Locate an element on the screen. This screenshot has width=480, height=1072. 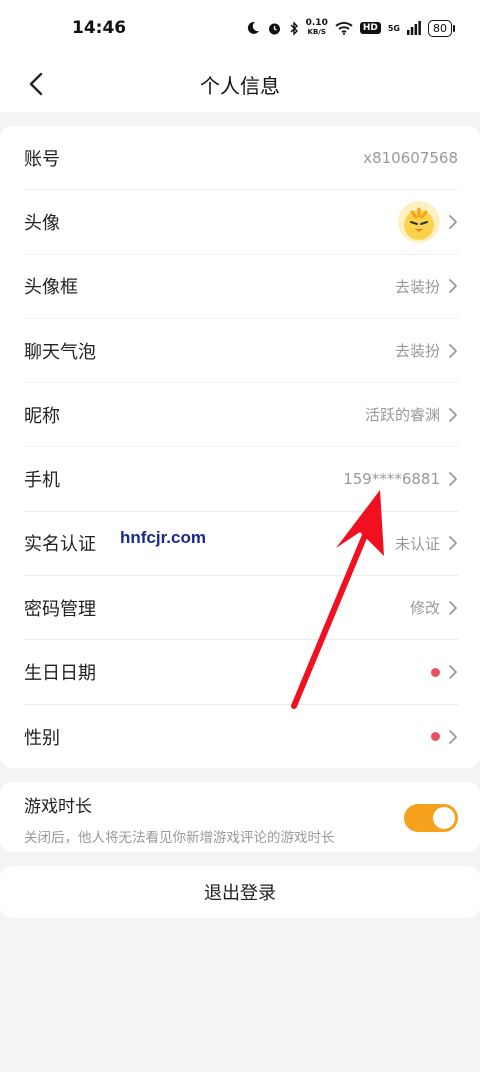
row-avatar-frame: 头像框 去装扮 is located at coordinates (241, 287).